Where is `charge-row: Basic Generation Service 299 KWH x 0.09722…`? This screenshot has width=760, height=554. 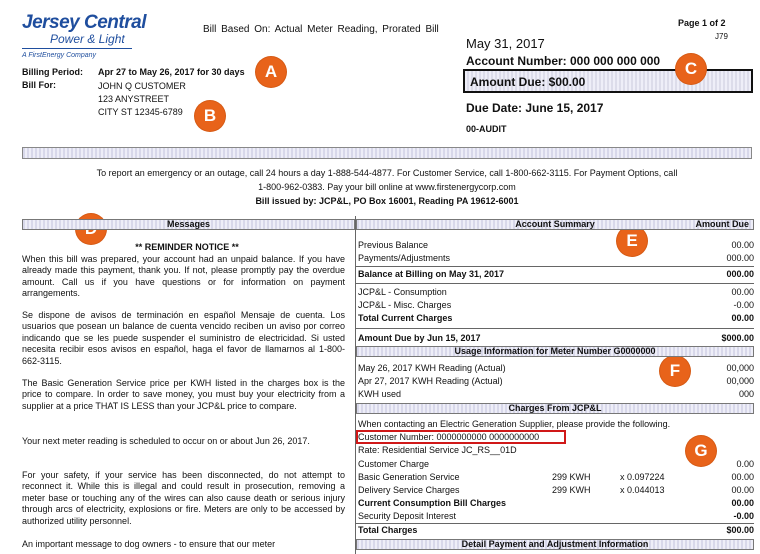 charge-row: Basic Generation Service 299 KWH x 0.09722… is located at coordinates (556, 477).